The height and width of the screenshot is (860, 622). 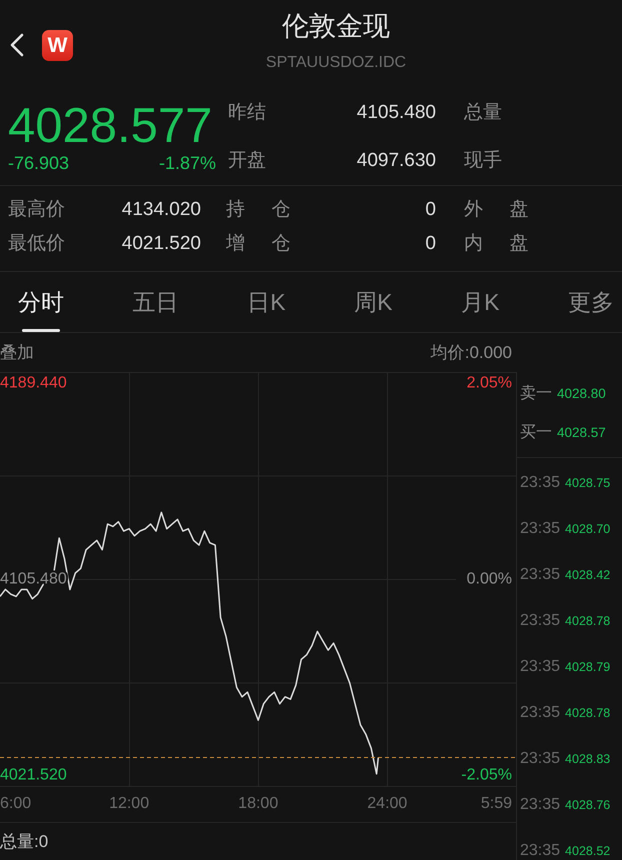 What do you see at coordinates (57, 45) in the screenshot?
I see `app-logo: W` at bounding box center [57, 45].